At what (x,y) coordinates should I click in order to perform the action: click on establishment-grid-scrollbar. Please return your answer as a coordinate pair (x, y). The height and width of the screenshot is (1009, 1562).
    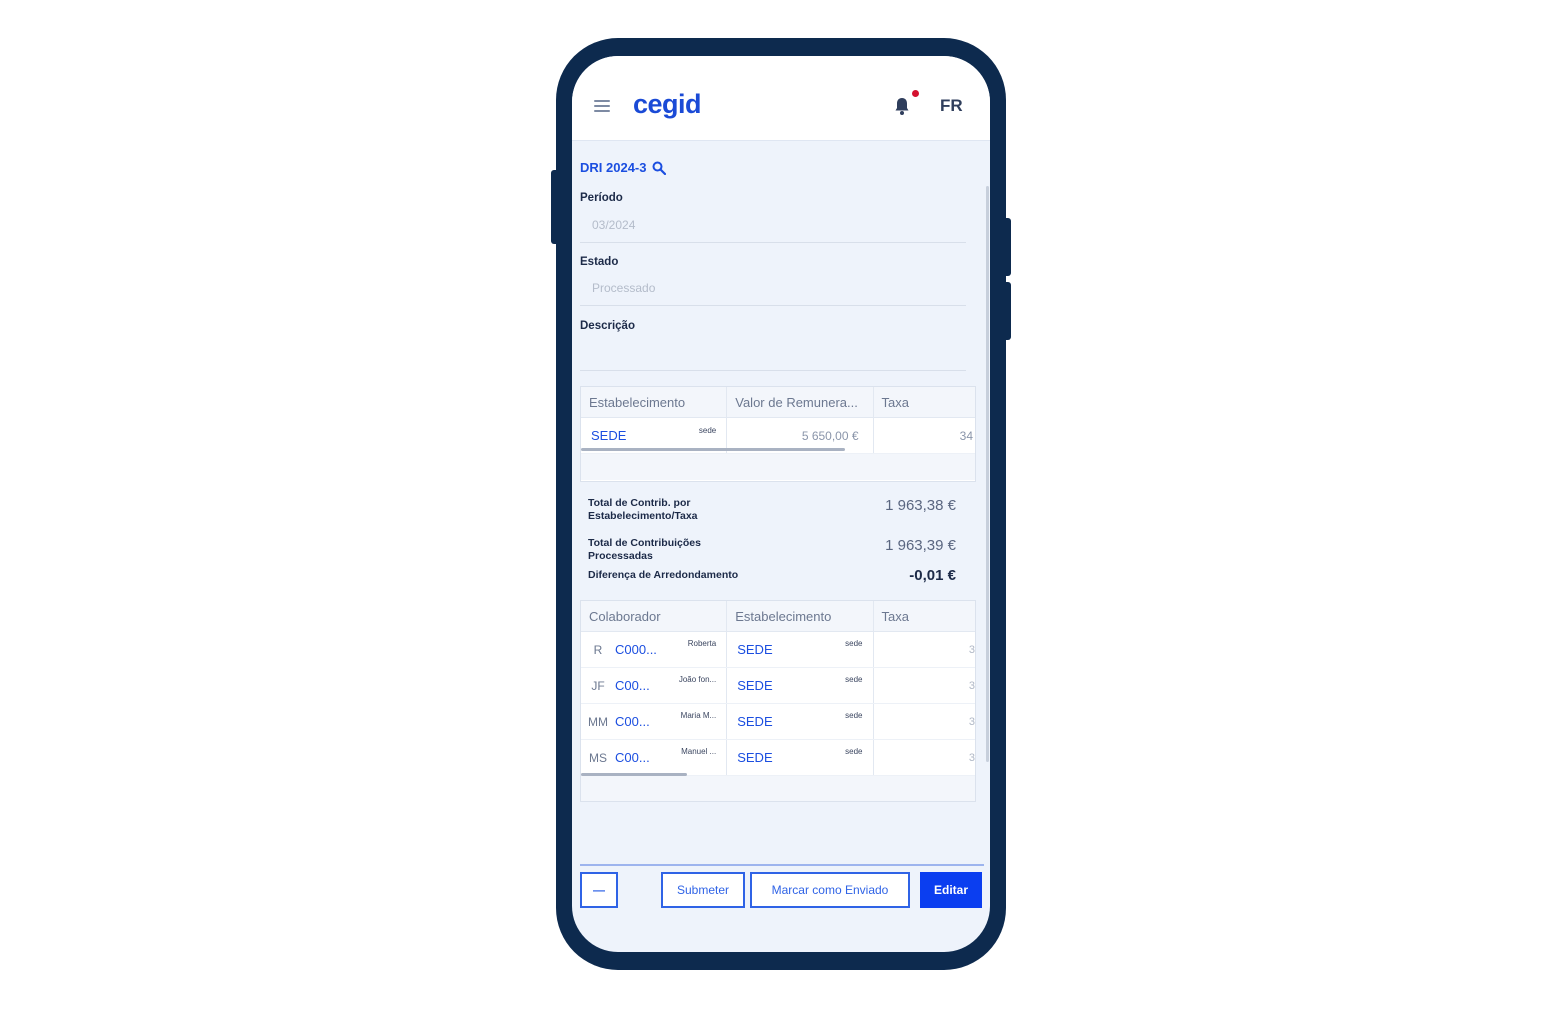
    Looking at the image, I should click on (713, 449).